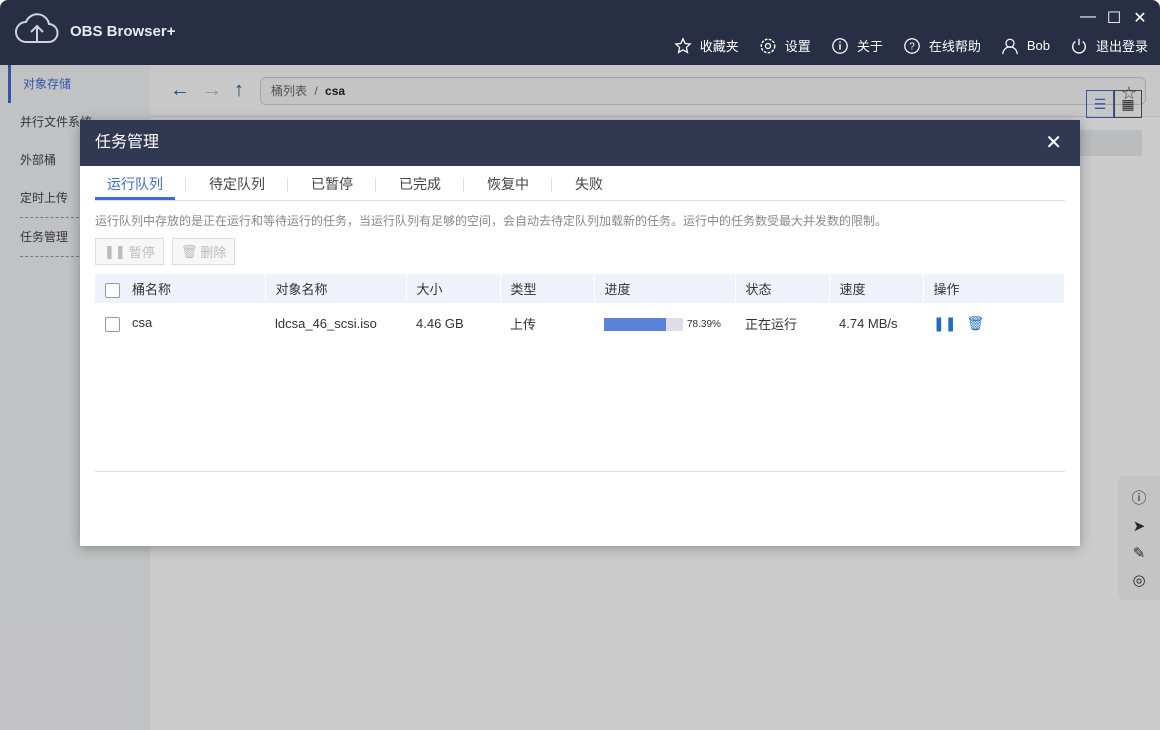 This screenshot has height=730, width=1160. I want to click on about-button: 关于, so click(857, 45).